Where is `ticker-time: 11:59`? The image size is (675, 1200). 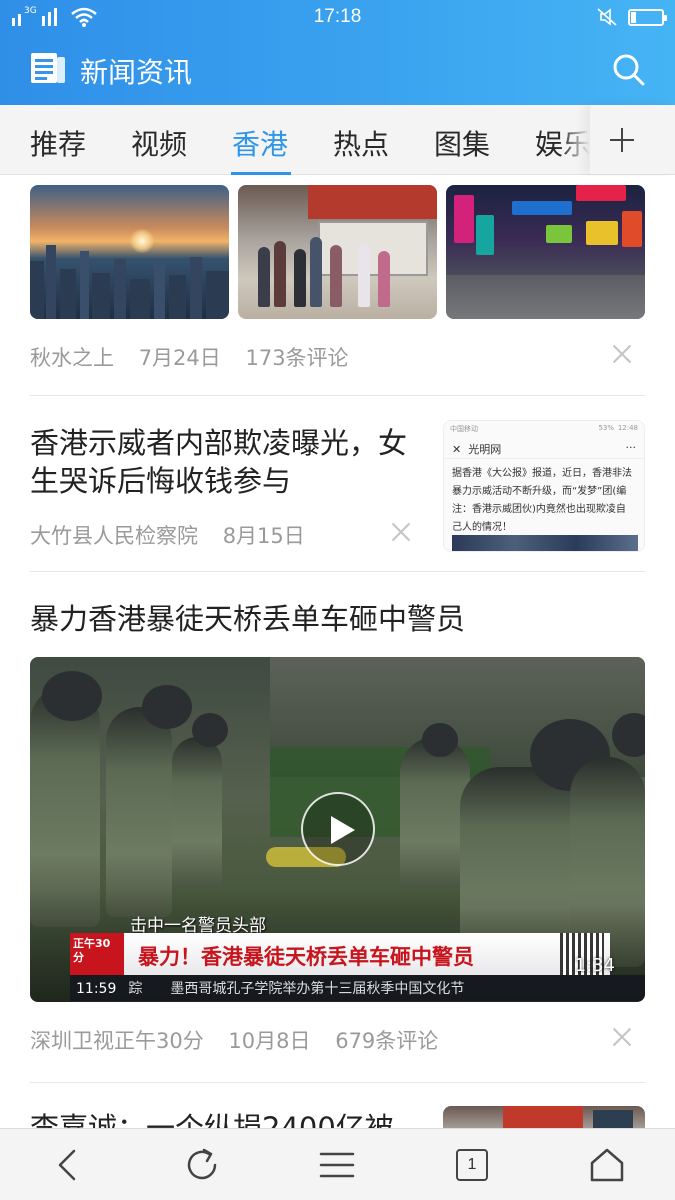
ticker-time: 11:59 is located at coordinates (96, 989).